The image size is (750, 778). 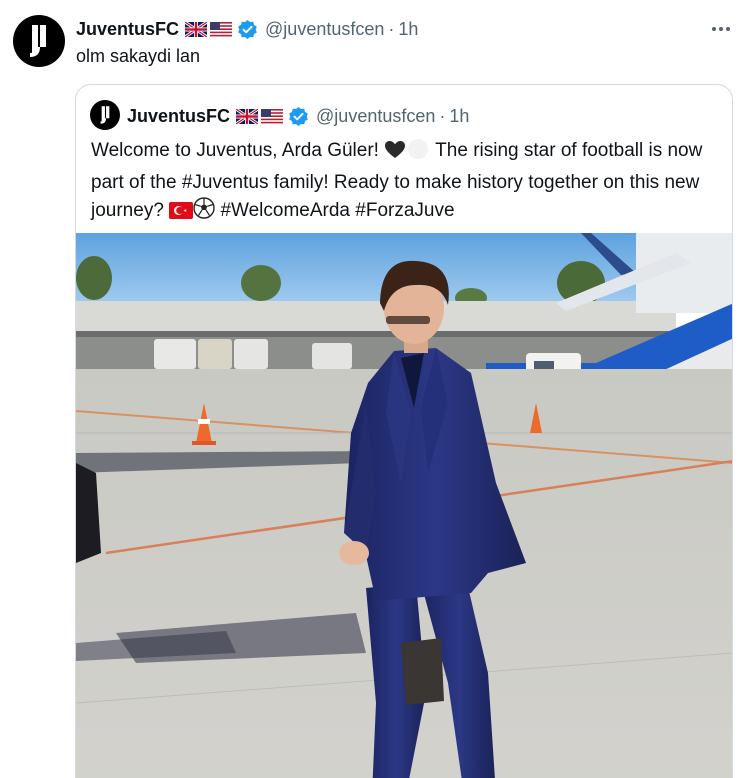 What do you see at coordinates (127, 29) in the screenshot?
I see `author-name: JuventusFC` at bounding box center [127, 29].